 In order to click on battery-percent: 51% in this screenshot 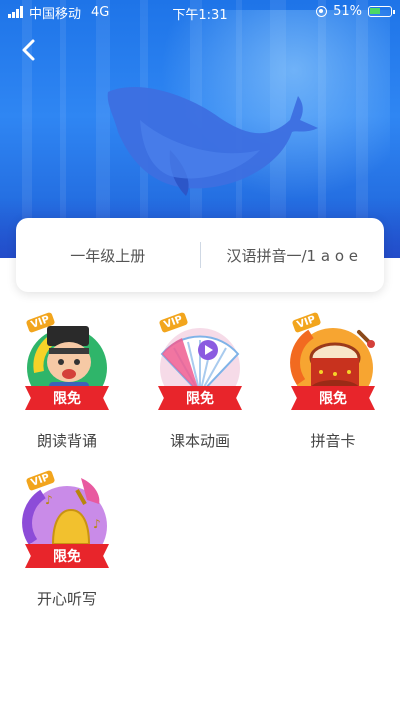, I will do `click(347, 11)`.